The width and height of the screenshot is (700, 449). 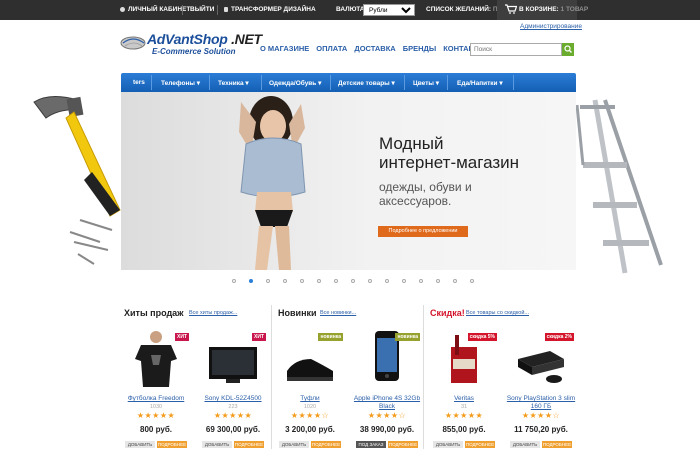 What do you see at coordinates (272, 183) in the screenshot?
I see `model-photo` at bounding box center [272, 183].